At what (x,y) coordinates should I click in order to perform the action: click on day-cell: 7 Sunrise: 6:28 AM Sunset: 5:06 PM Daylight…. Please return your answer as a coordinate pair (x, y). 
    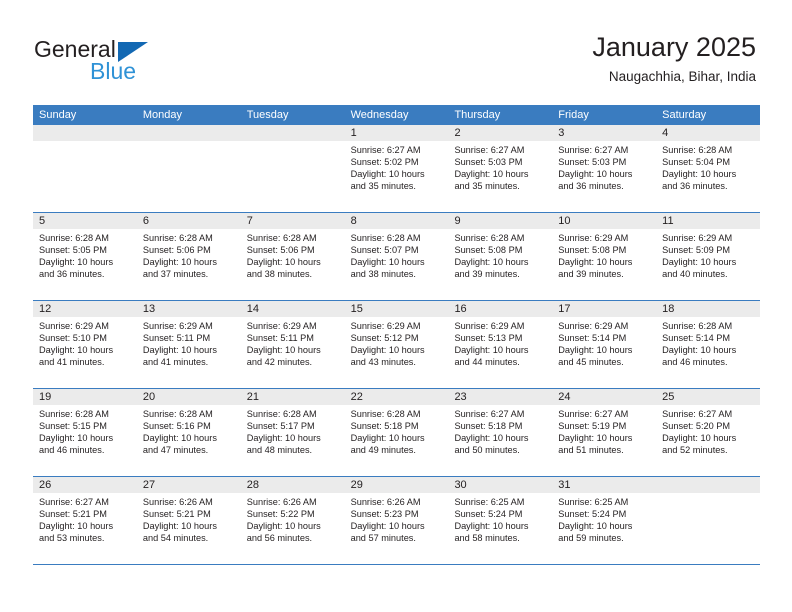
    Looking at the image, I should click on (292, 256).